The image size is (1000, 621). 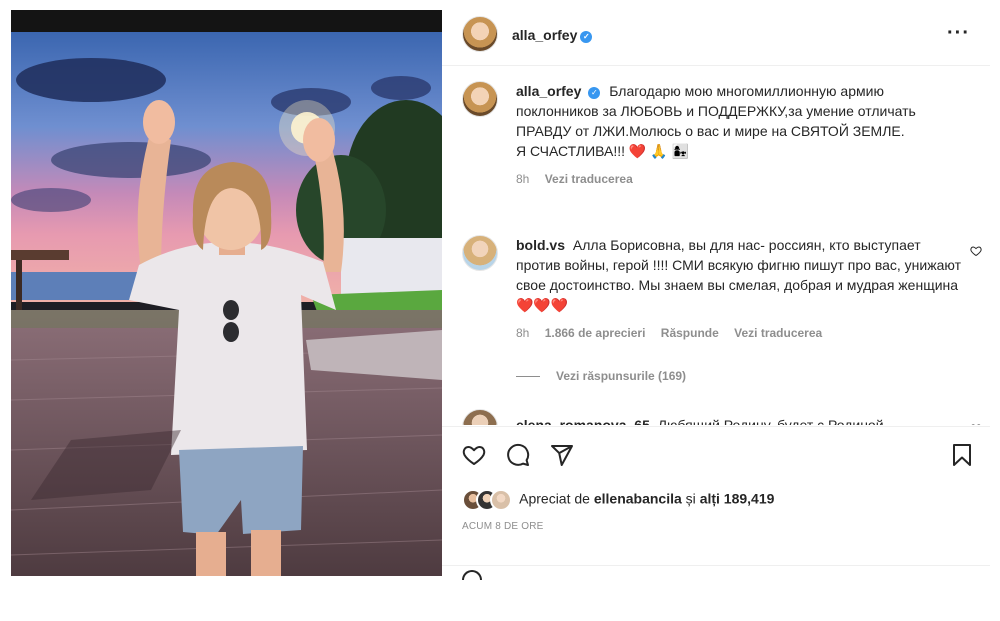 What do you see at coordinates (716, 38) in the screenshot?
I see `post-header: alla_orfey ✓ ···` at bounding box center [716, 38].